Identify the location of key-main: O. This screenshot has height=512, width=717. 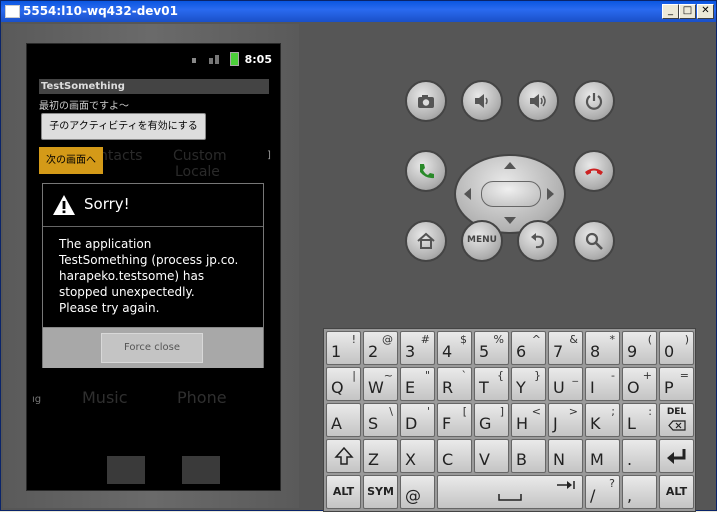
(633, 387).